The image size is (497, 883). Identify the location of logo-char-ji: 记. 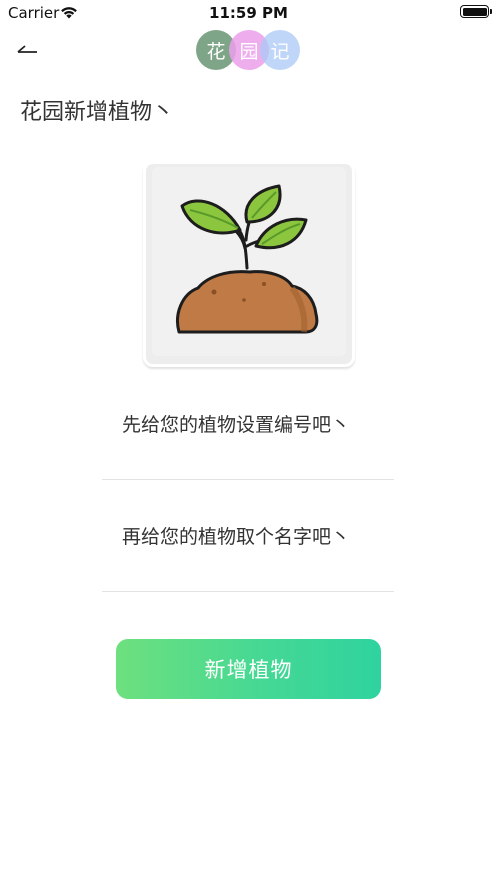
(280, 50).